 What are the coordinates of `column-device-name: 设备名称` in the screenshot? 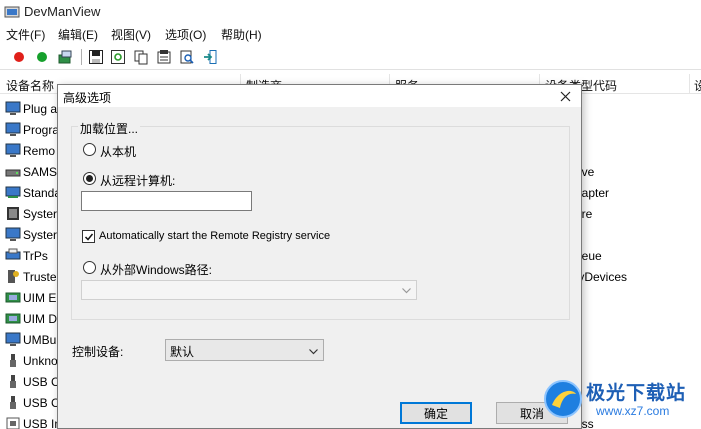 It's located at (30, 85).